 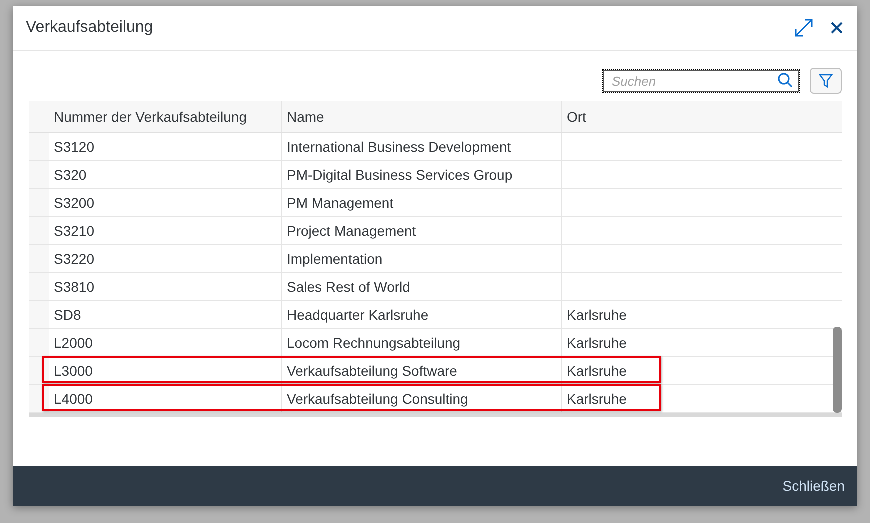 I want to click on table-cell-text: S3210, so click(x=74, y=231).